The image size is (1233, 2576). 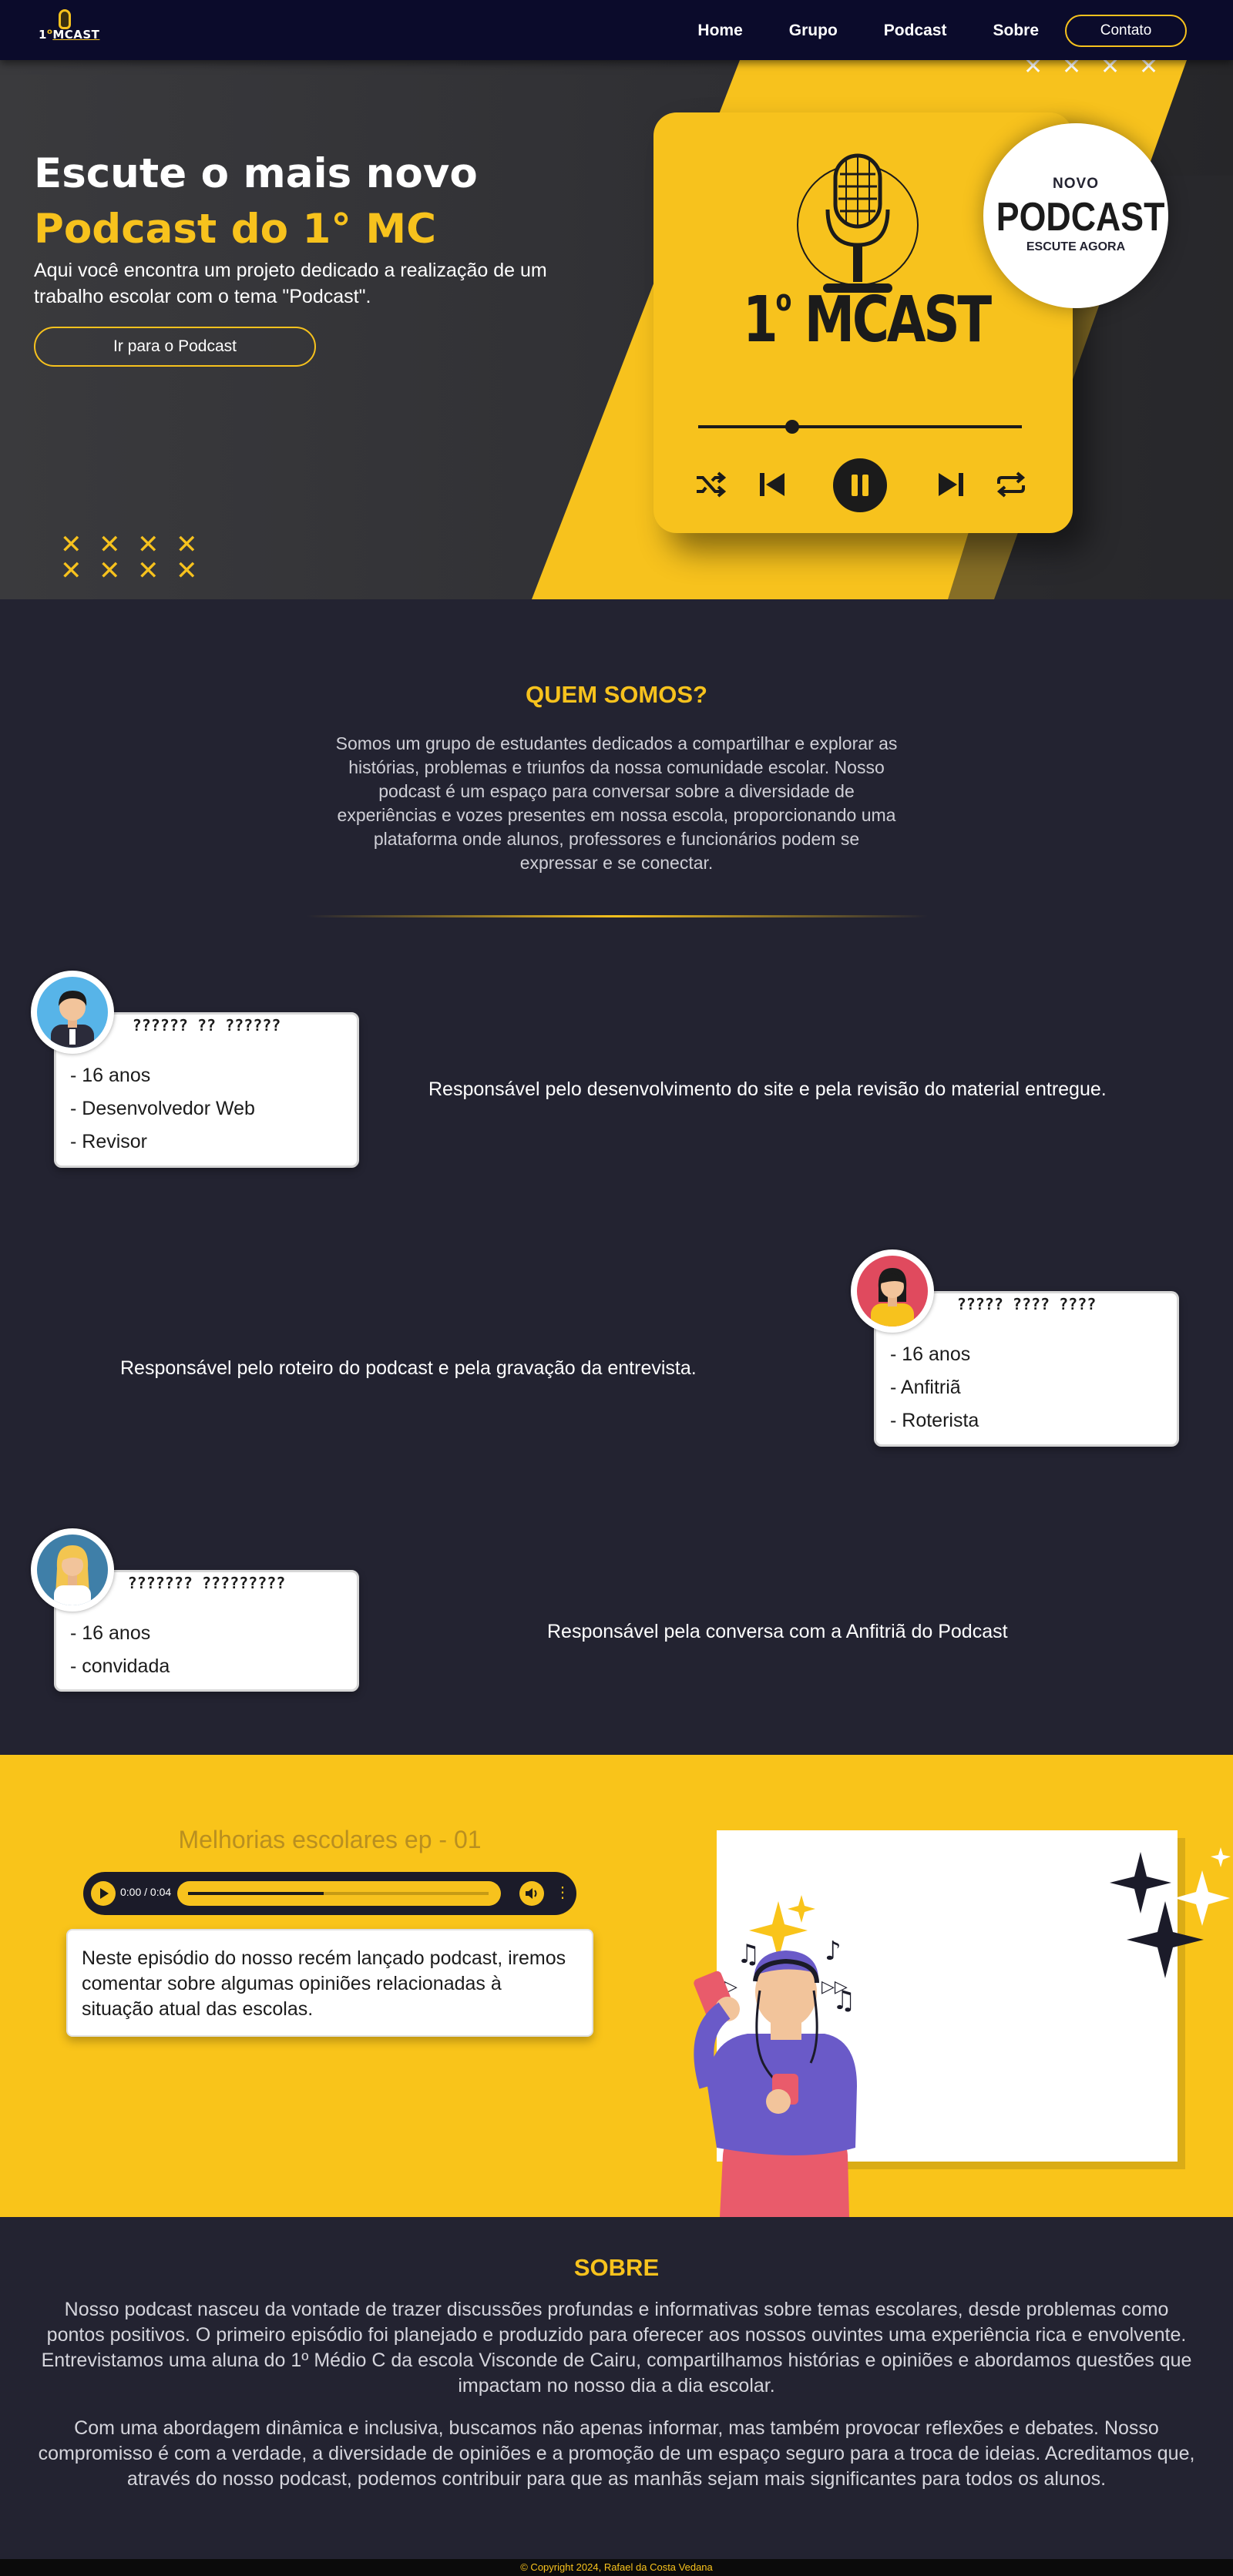 I want to click on badge-main-text: PODCAST, so click(x=1080, y=217).